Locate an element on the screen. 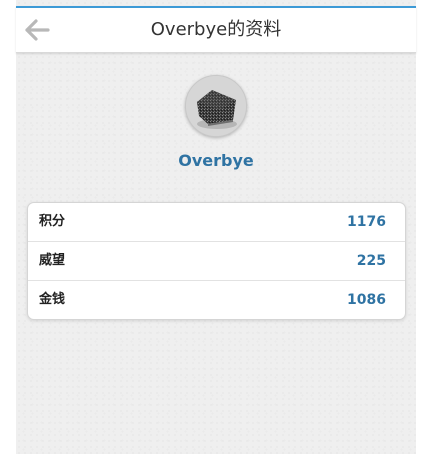 The width and height of the screenshot is (423, 454). stat-row-prestige: 威望 225 is located at coordinates (216, 260).